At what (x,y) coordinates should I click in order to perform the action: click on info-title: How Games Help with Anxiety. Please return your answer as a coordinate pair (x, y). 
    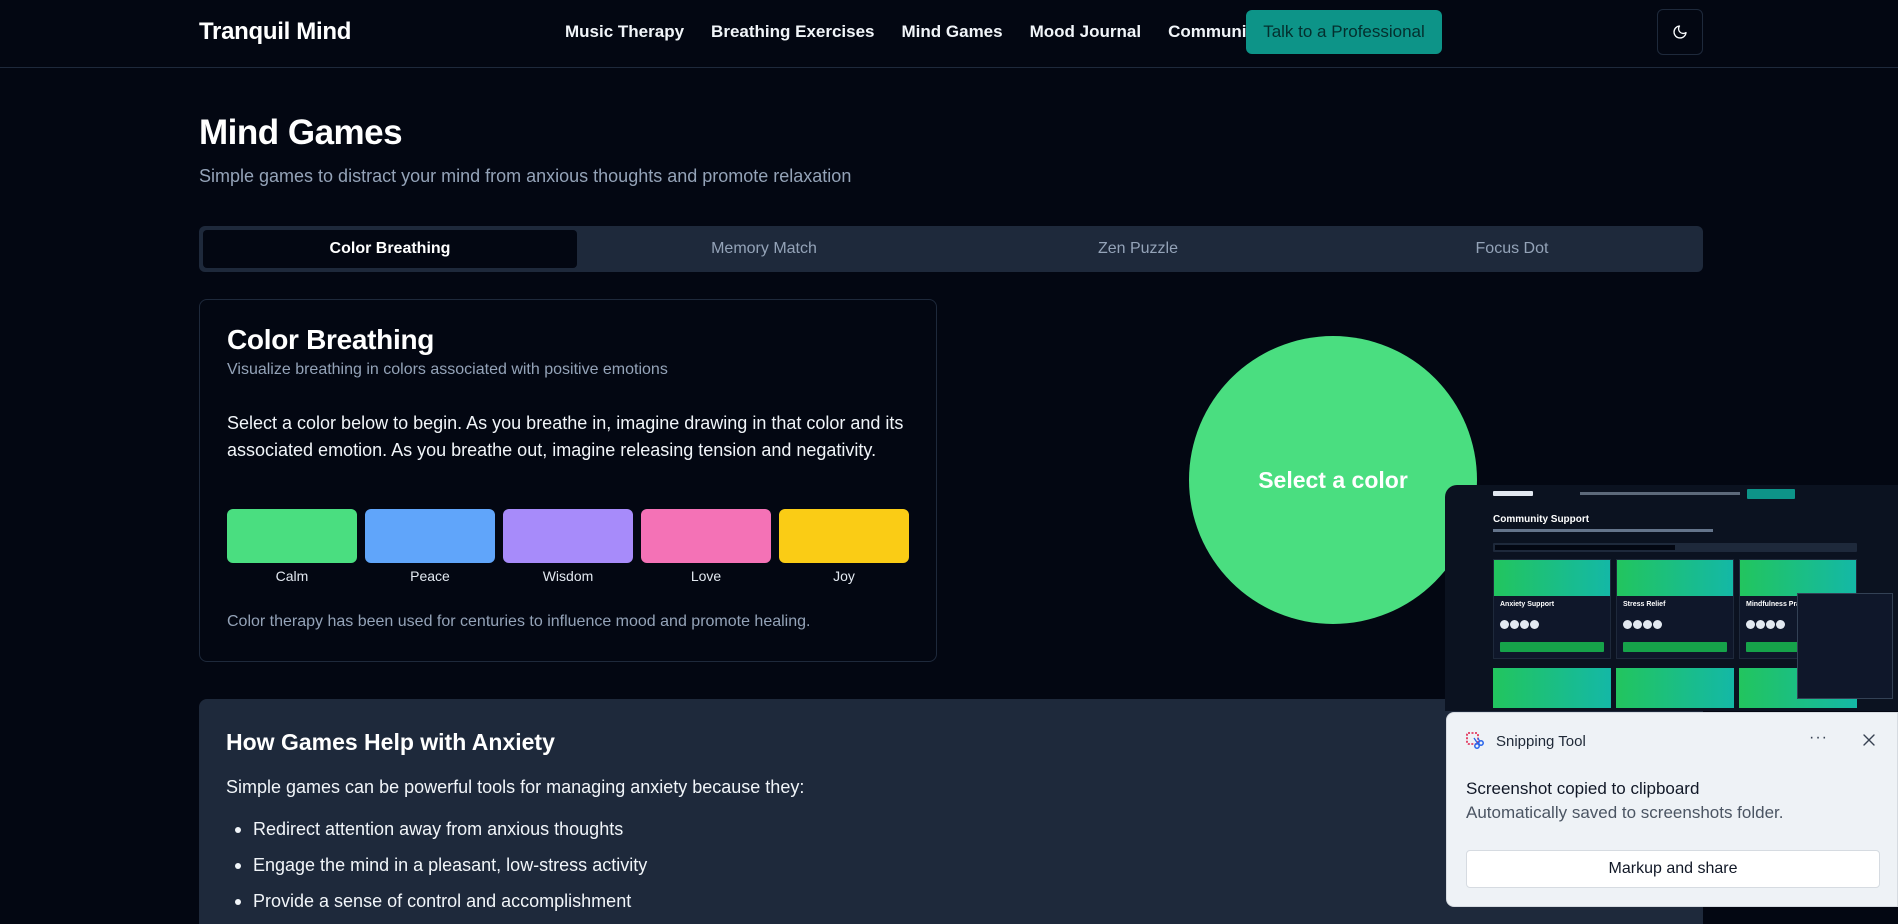
    Looking at the image, I should click on (390, 742).